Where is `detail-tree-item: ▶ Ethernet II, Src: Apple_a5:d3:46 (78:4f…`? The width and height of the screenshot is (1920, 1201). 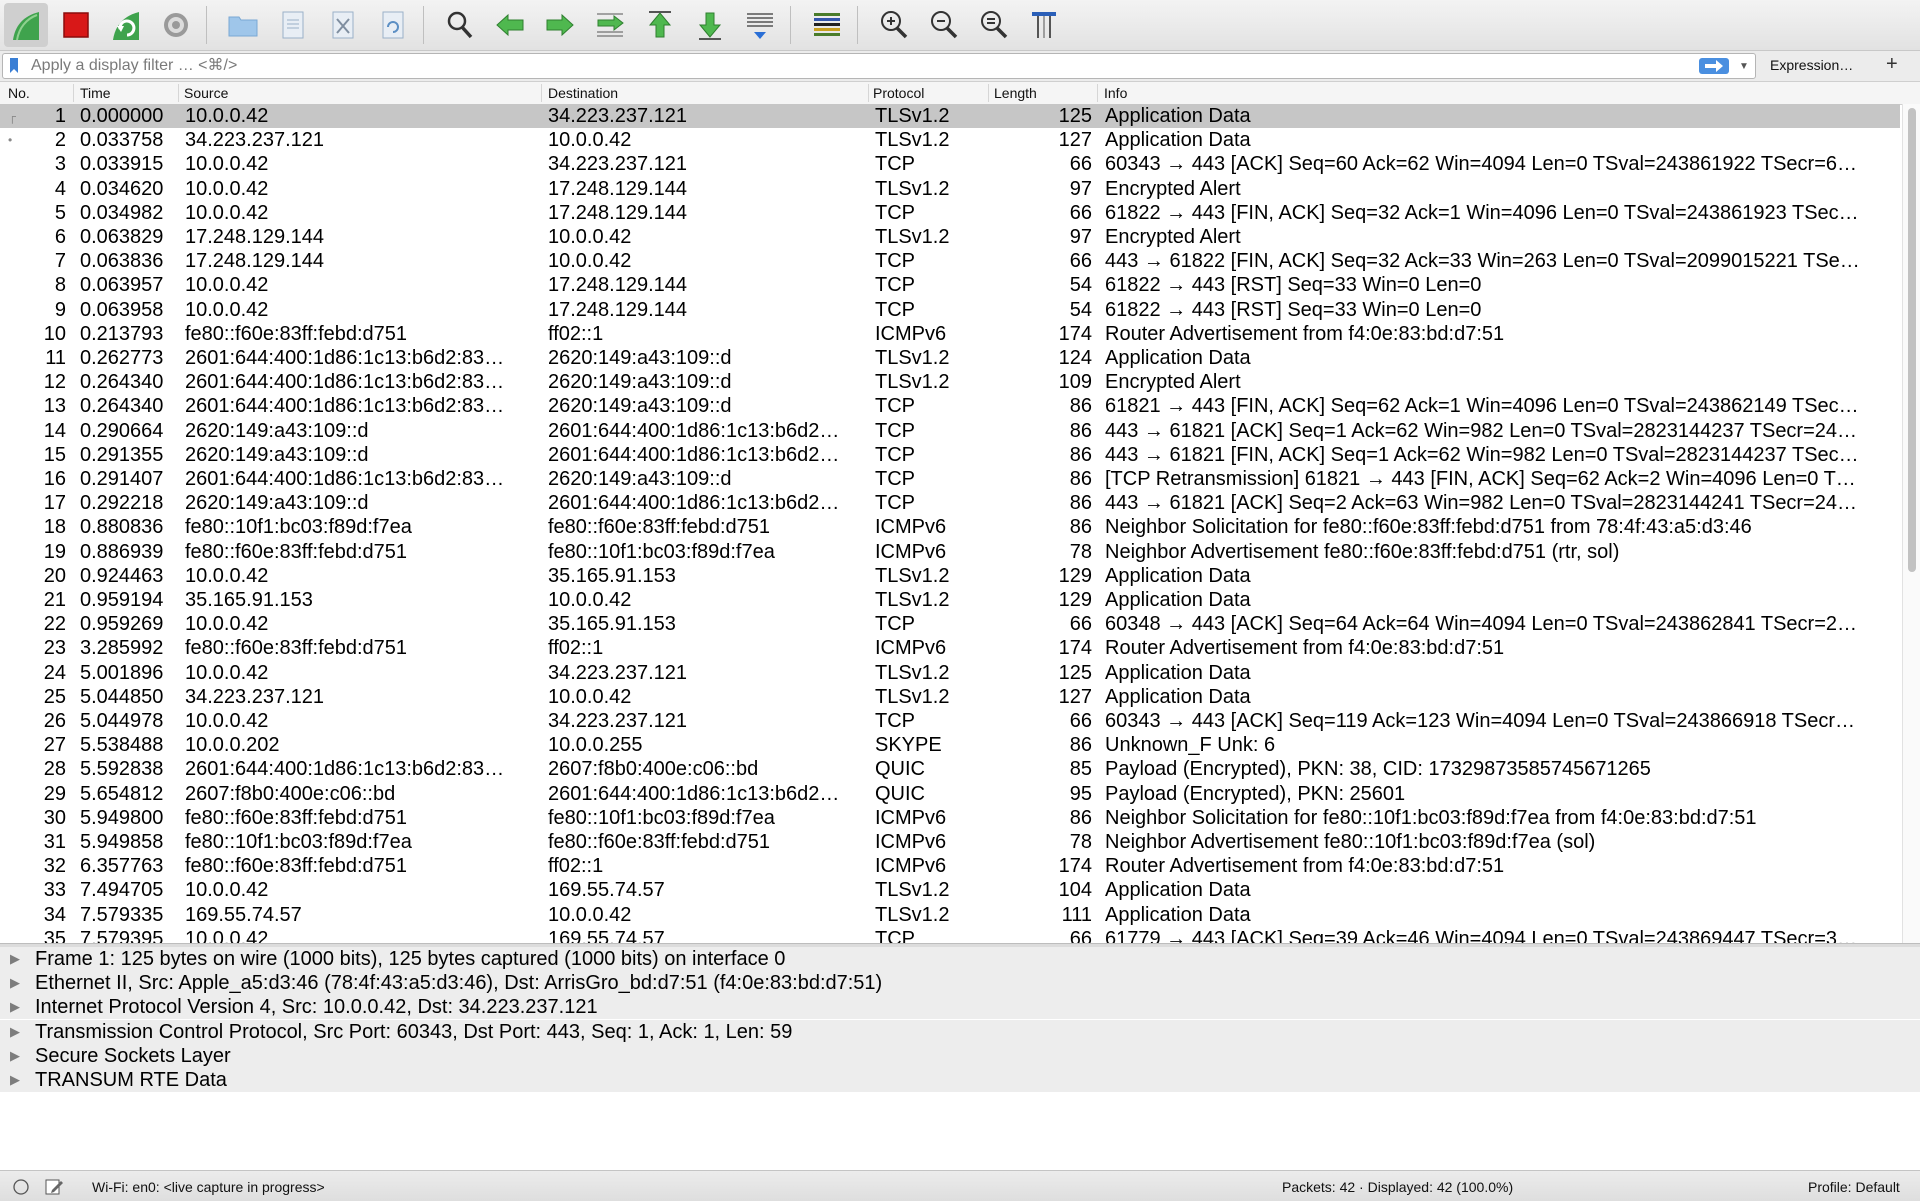
detail-tree-item: ▶ Ethernet II, Src: Apple_a5:d3:46 (78:4f… is located at coordinates (960, 983).